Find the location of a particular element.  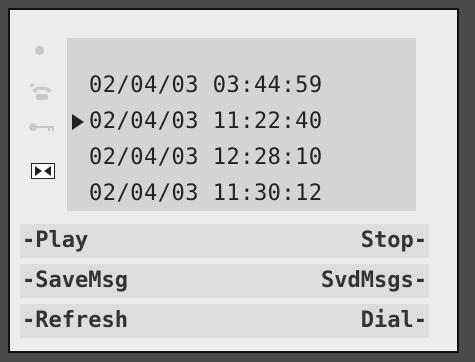

message-timestamp: 02/04/03 12:28:10 is located at coordinates (206, 157).